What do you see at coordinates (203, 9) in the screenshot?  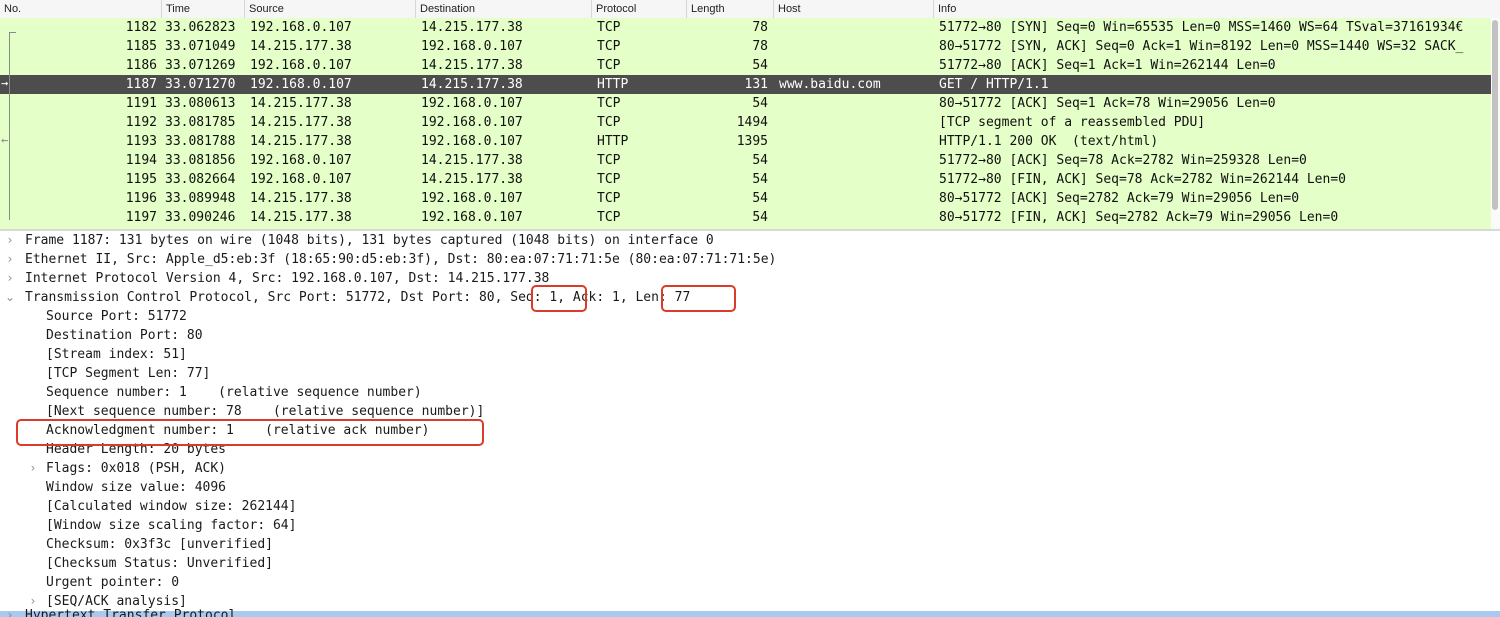 I see `column-header-time: Time` at bounding box center [203, 9].